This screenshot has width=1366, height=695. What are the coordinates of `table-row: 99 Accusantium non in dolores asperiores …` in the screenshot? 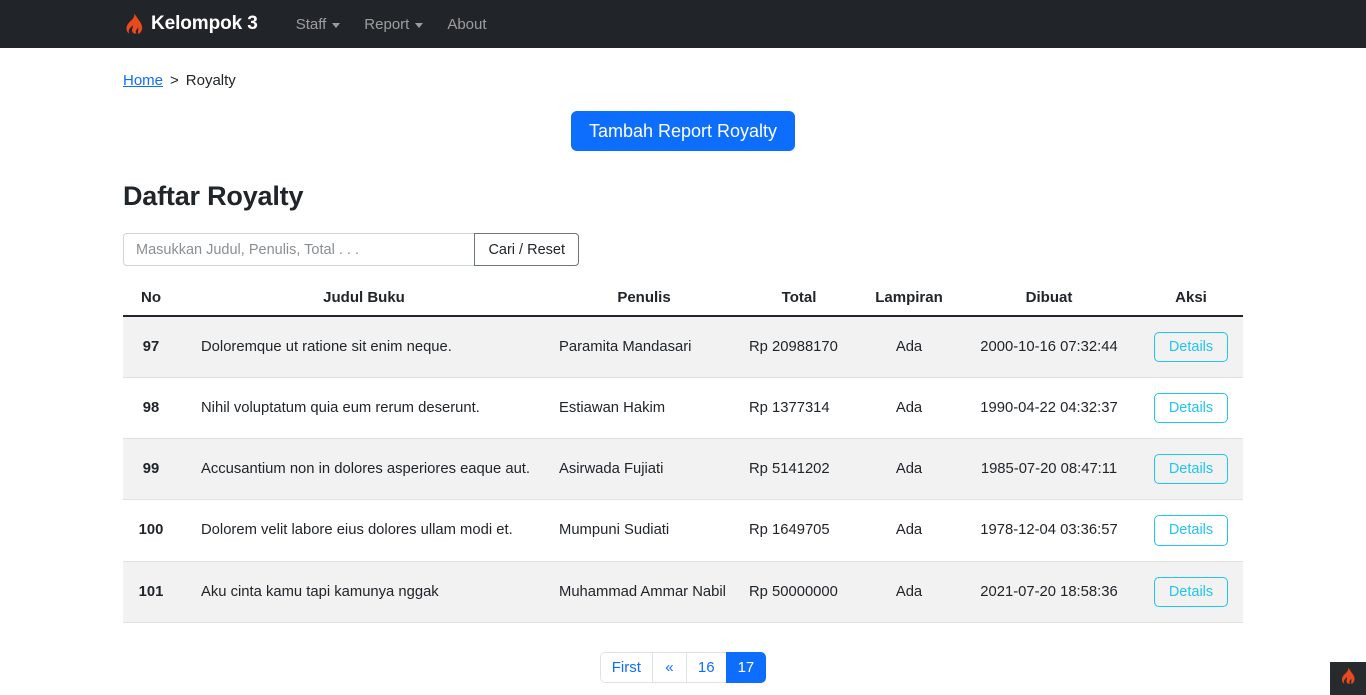 It's located at (683, 469).